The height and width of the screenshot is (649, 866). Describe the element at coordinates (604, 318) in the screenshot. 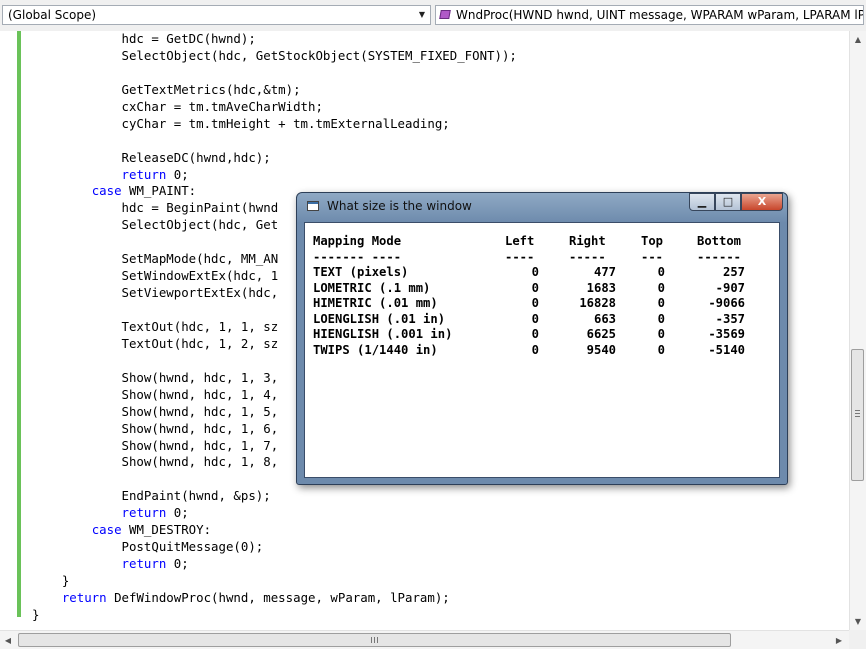

I see `table-cell: 663` at that location.